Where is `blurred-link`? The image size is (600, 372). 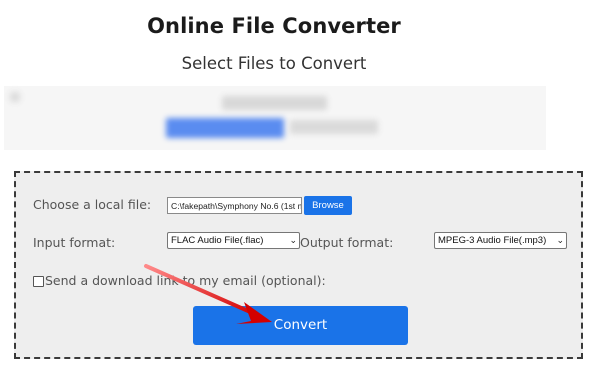 blurred-link is located at coordinates (225, 128).